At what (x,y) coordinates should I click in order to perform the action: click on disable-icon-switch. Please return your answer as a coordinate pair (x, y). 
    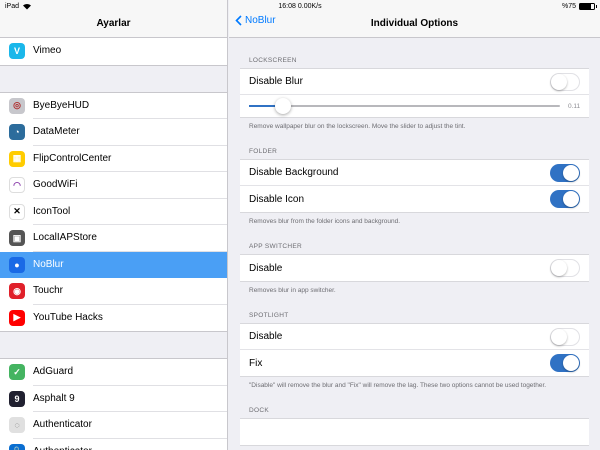
    Looking at the image, I should click on (565, 199).